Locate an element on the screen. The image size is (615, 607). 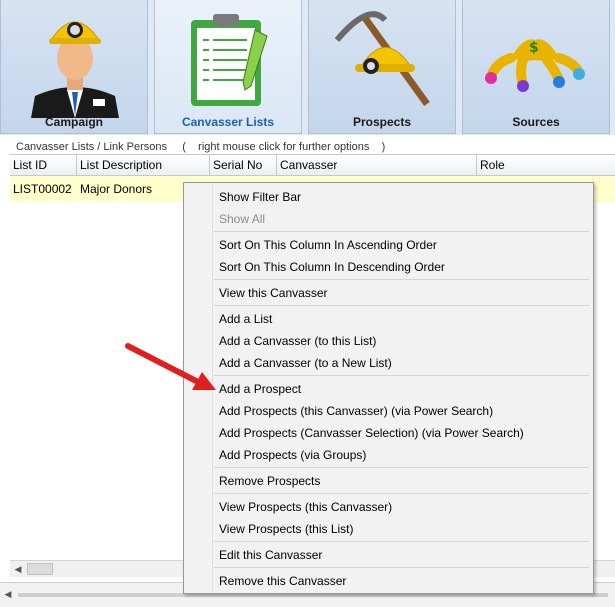
hardhat-pickaxe-icon is located at coordinates (382, 59).